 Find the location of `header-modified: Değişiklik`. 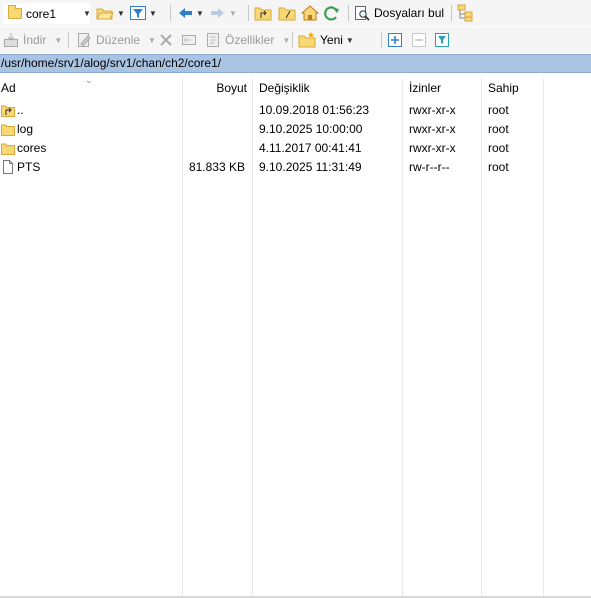

header-modified: Değişiklik is located at coordinates (329, 88).